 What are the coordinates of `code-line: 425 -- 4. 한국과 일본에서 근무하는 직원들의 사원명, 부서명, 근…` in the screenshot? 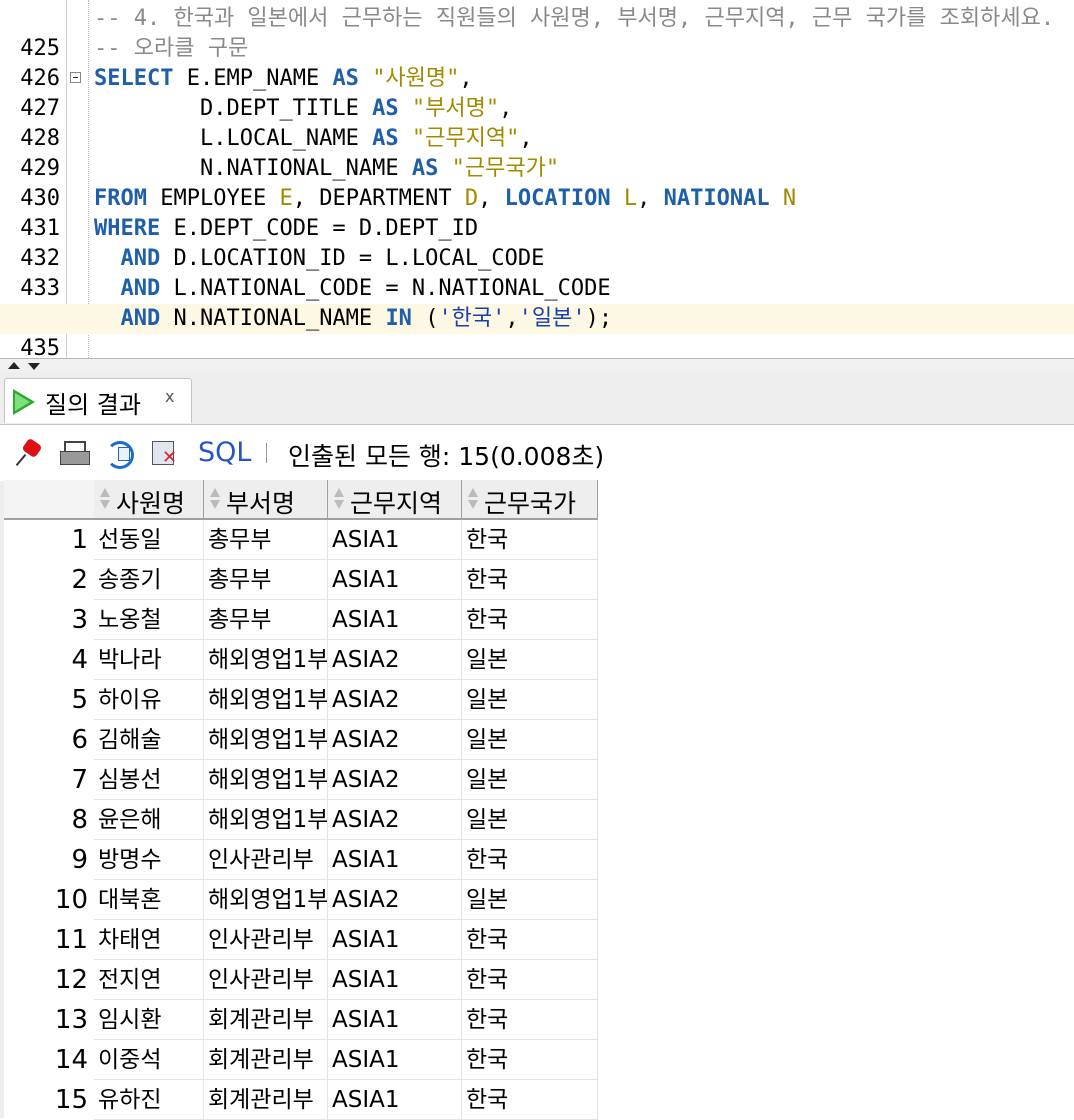 It's located at (537, 32).